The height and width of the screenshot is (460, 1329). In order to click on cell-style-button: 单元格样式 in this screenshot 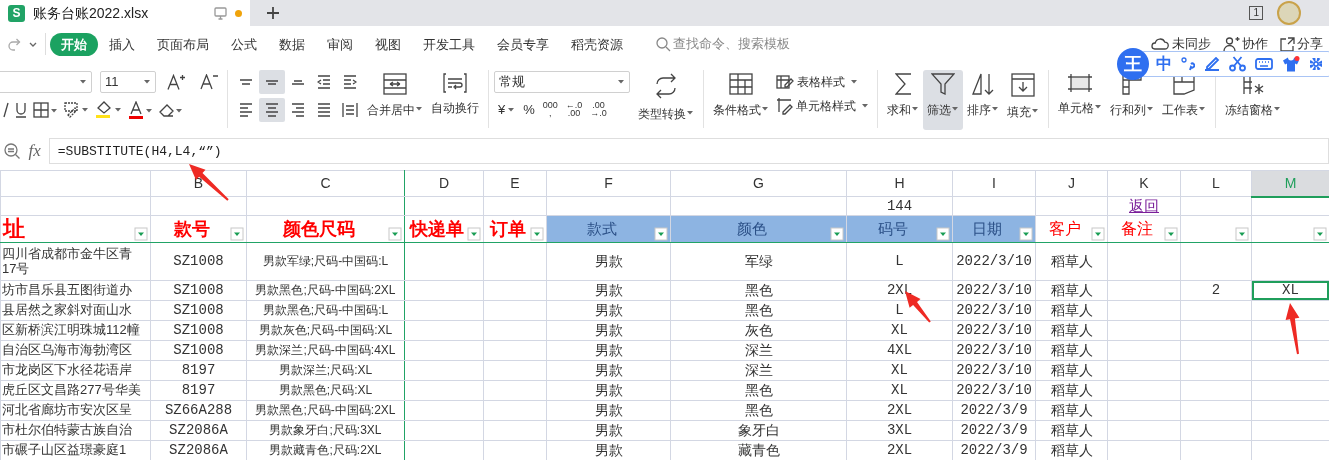, I will do `click(822, 106)`.